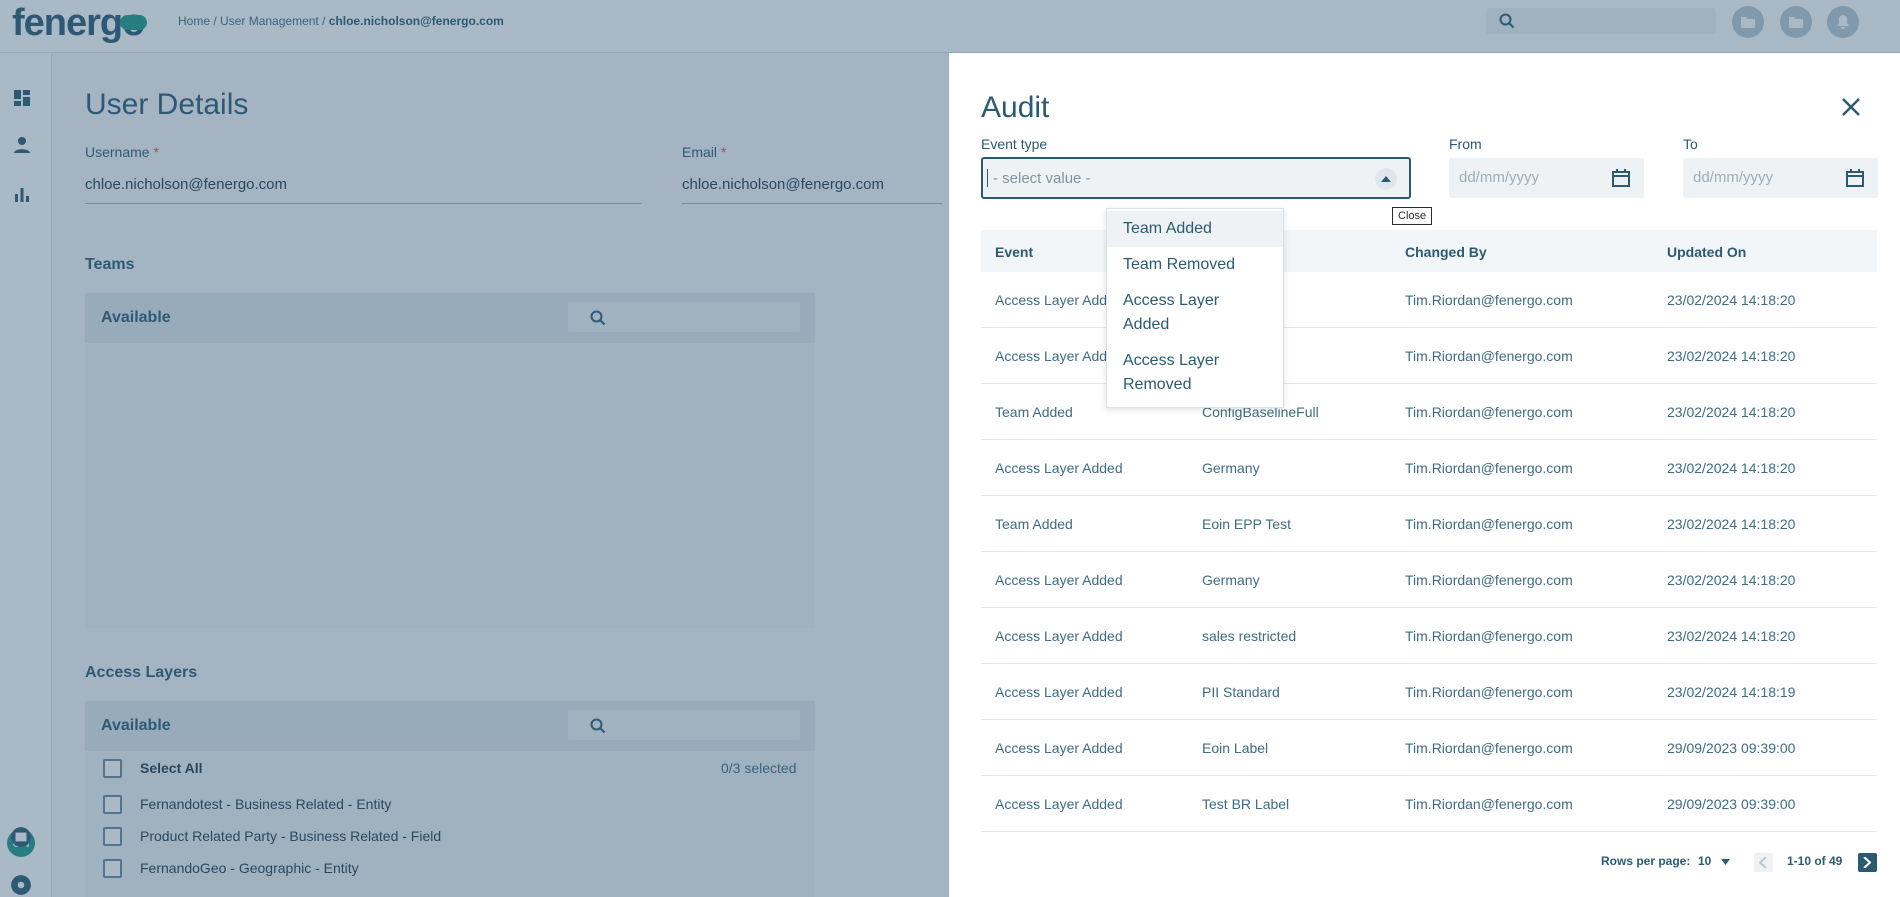 Image resolution: width=1900 pixels, height=897 pixels. I want to click on column-event: Event, so click(1014, 252).